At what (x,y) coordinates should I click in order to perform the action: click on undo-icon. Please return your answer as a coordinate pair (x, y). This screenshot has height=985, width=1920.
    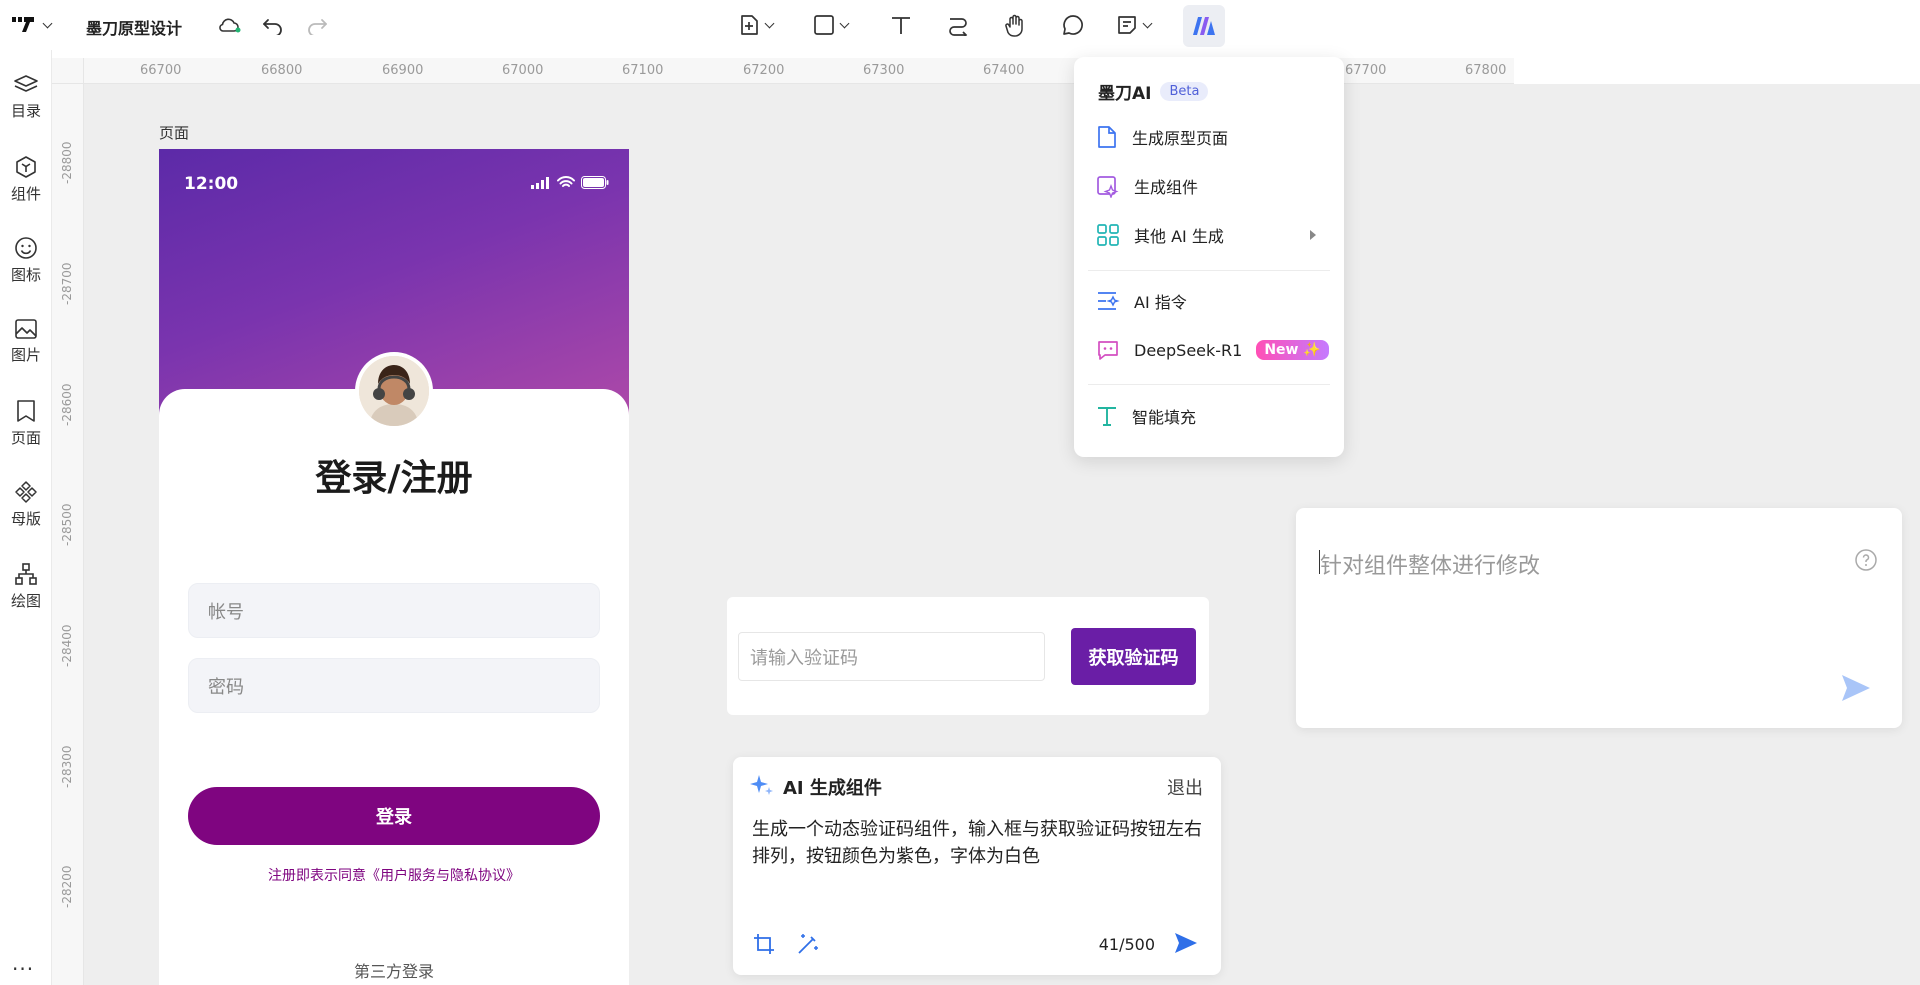
    Looking at the image, I should click on (272, 27).